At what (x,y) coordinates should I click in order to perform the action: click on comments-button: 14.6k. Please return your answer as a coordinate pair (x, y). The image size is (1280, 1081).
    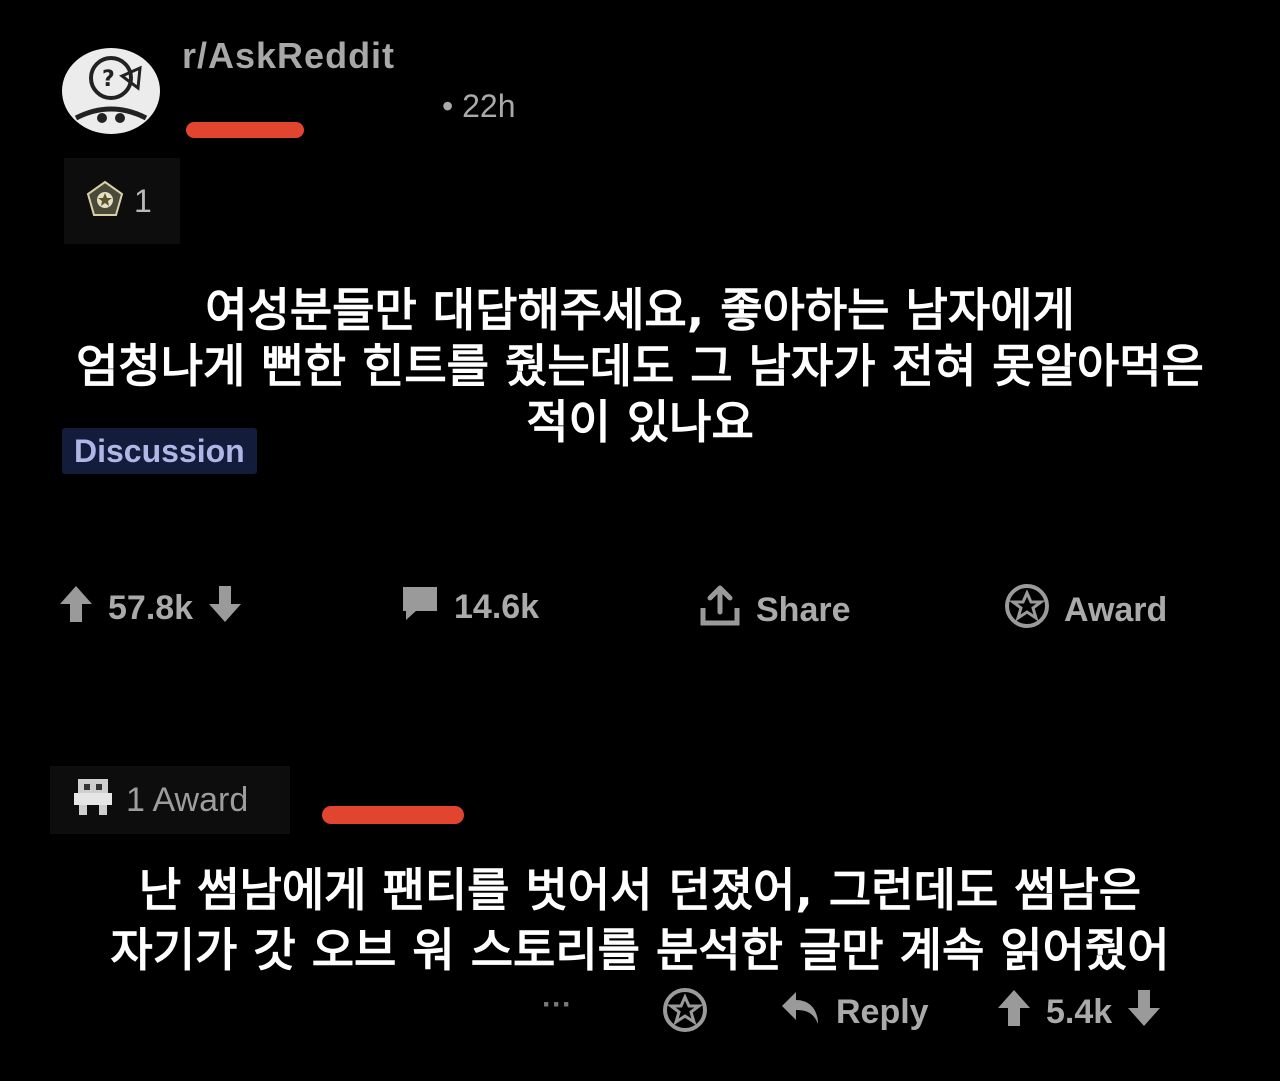
    Looking at the image, I should click on (469, 607).